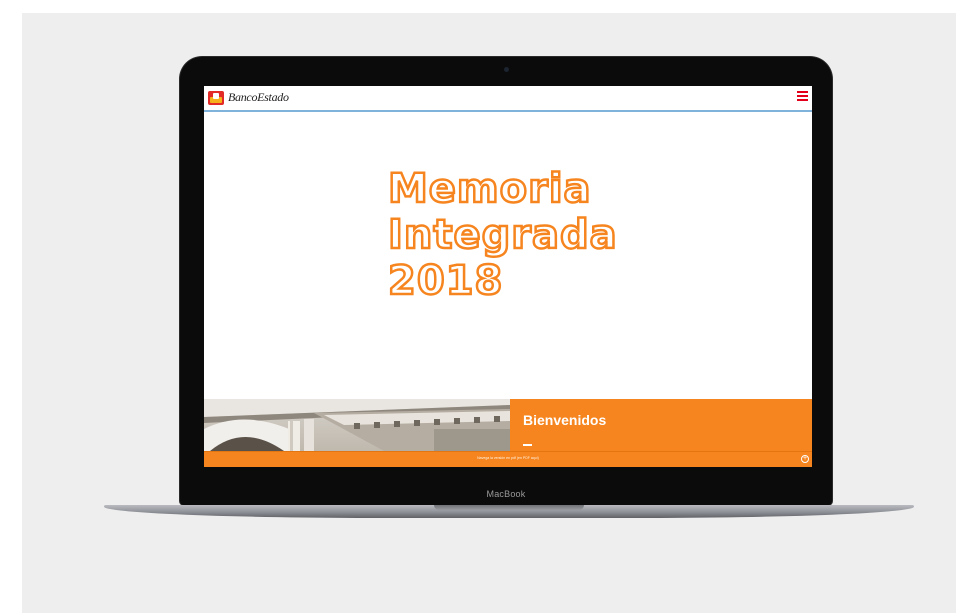  What do you see at coordinates (565, 420) in the screenshot?
I see `welcome-title: Bienvenidos` at bounding box center [565, 420].